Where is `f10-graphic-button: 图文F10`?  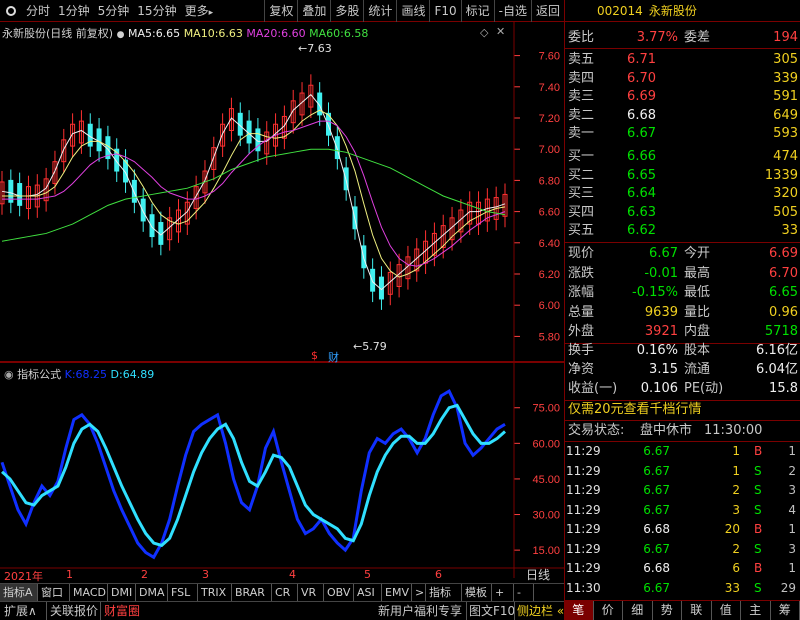 f10-graphic-button: 图文F10 is located at coordinates (490, 611).